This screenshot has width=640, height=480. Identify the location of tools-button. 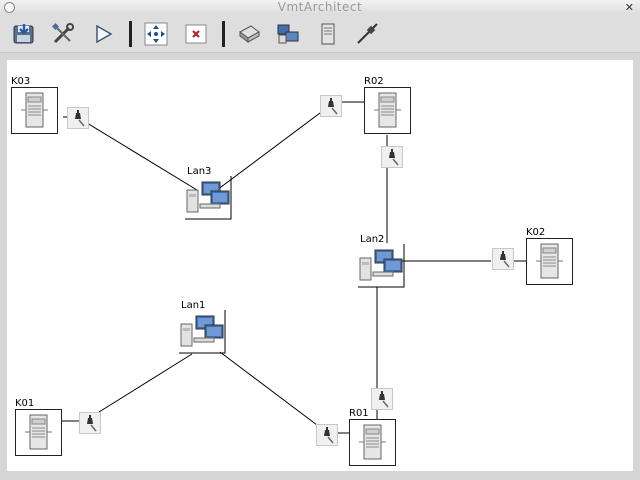
(63, 34).